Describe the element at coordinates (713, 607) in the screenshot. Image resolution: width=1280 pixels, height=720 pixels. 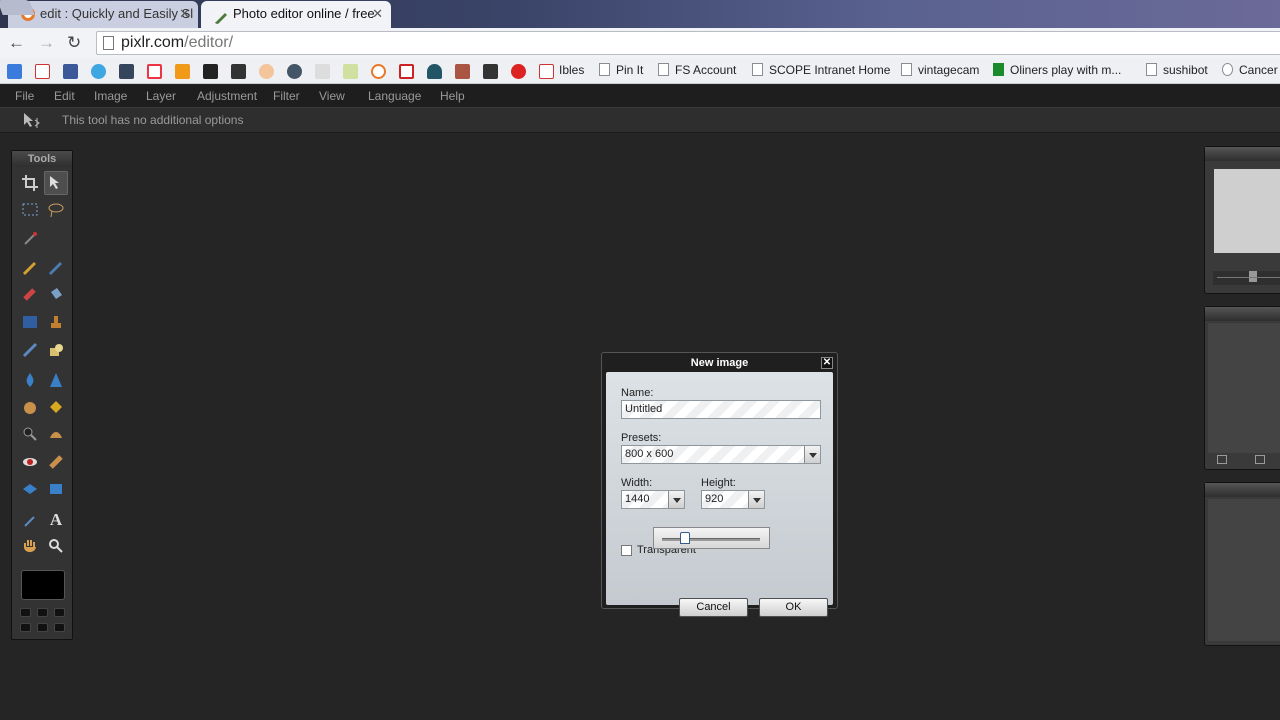
I see `cancel-button: Cancel` at that location.